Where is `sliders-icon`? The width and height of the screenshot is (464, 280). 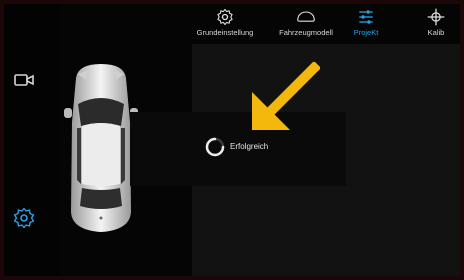 sliders-icon is located at coordinates (366, 17).